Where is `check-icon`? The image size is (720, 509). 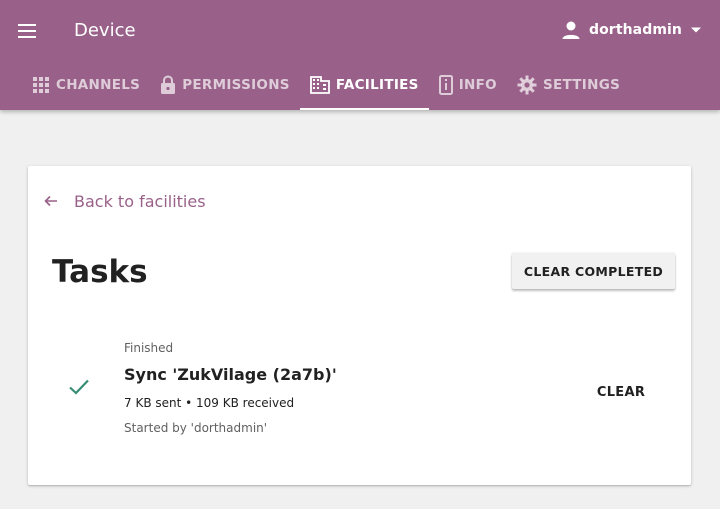
check-icon is located at coordinates (79, 387).